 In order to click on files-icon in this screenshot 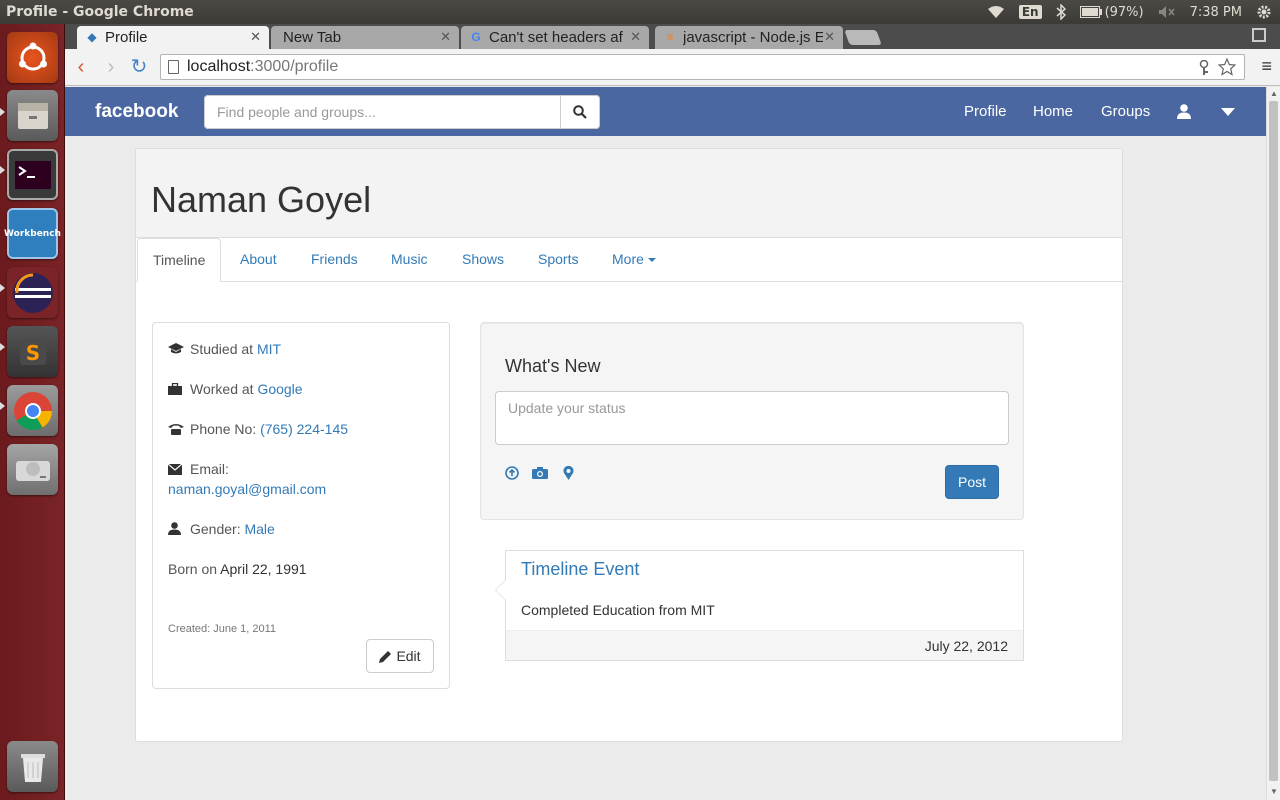, I will do `click(32, 115)`.